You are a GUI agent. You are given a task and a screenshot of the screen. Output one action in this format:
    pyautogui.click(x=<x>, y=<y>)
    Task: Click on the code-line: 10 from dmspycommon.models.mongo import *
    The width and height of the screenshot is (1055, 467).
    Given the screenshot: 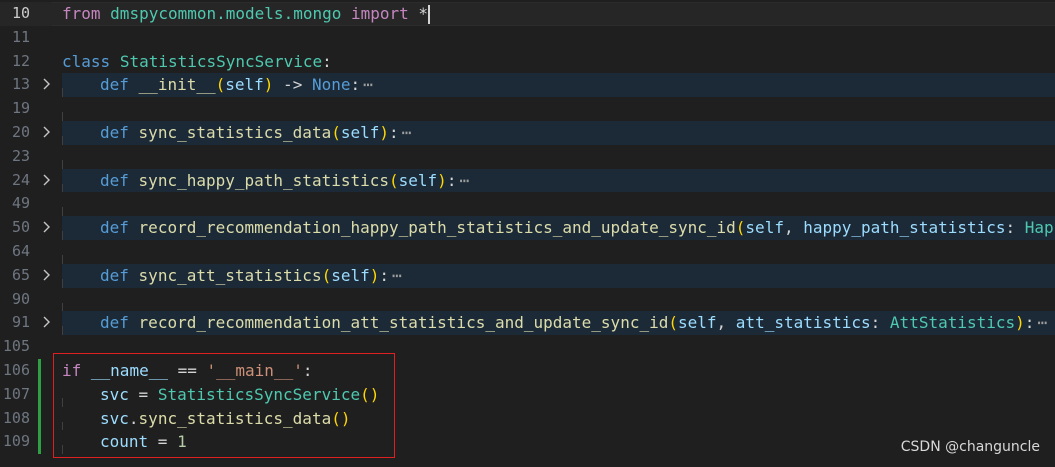 What is the action you would take?
    pyautogui.click(x=527, y=14)
    